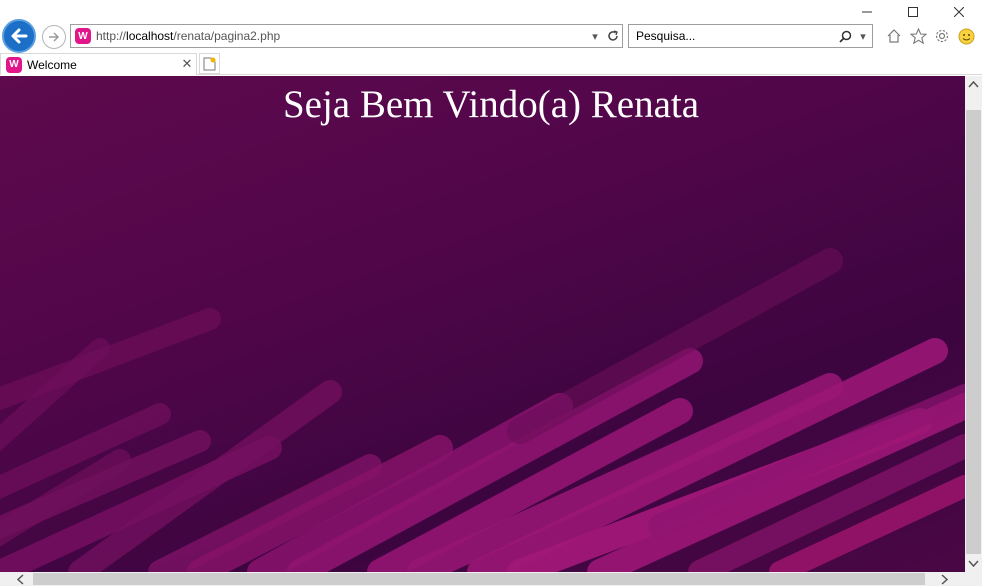 Image resolution: width=982 pixels, height=586 pixels. What do you see at coordinates (187, 64) in the screenshot?
I see `tab-close-icon: ✕` at bounding box center [187, 64].